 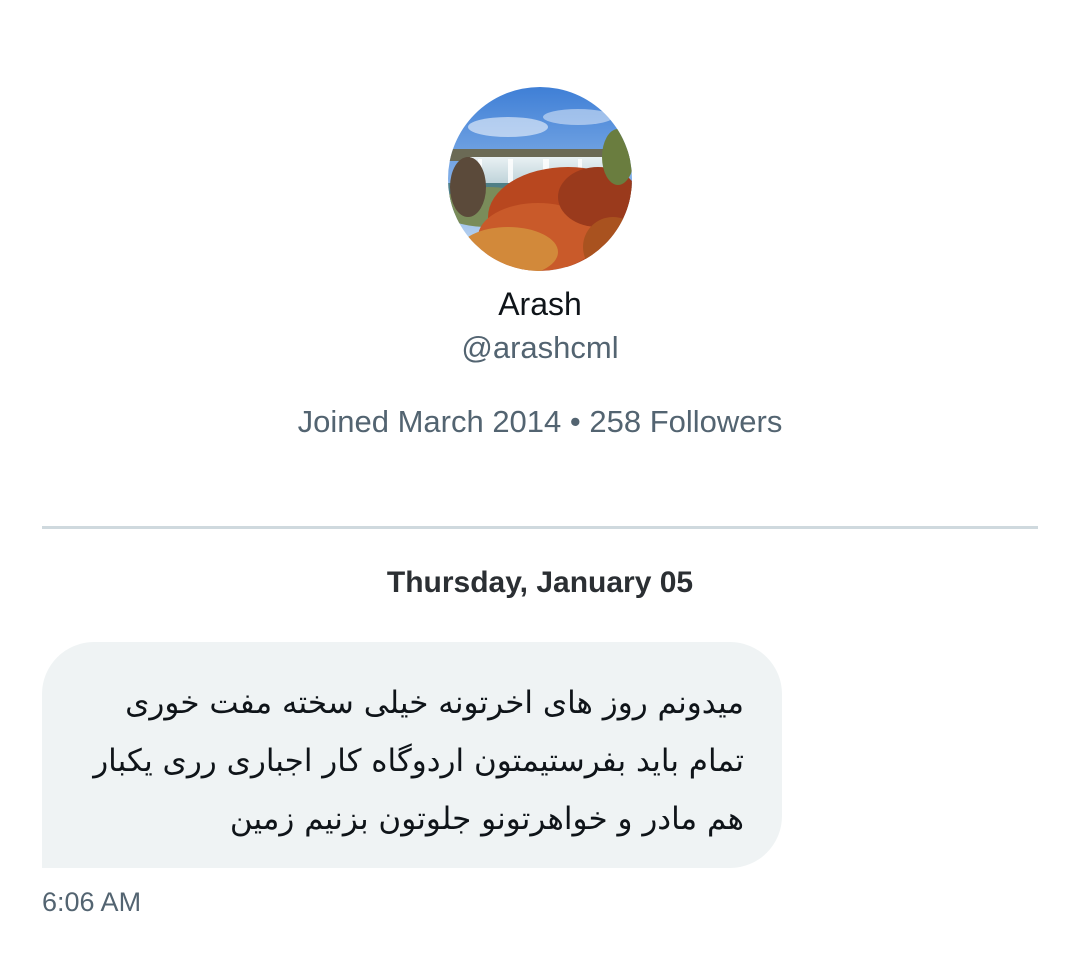 What do you see at coordinates (540, 347) in the screenshot?
I see `profile-handle: @arashcml` at bounding box center [540, 347].